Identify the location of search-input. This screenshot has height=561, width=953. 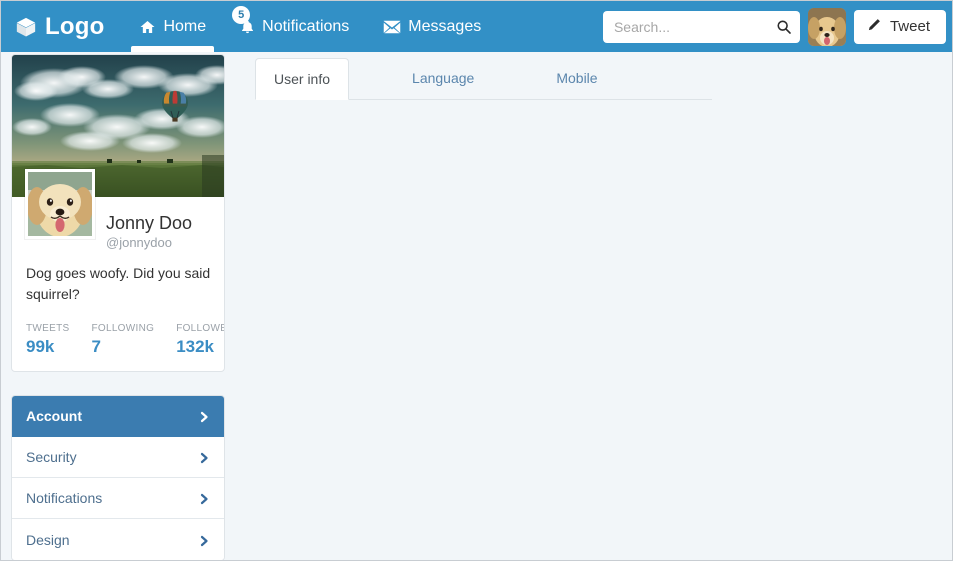
(701, 26).